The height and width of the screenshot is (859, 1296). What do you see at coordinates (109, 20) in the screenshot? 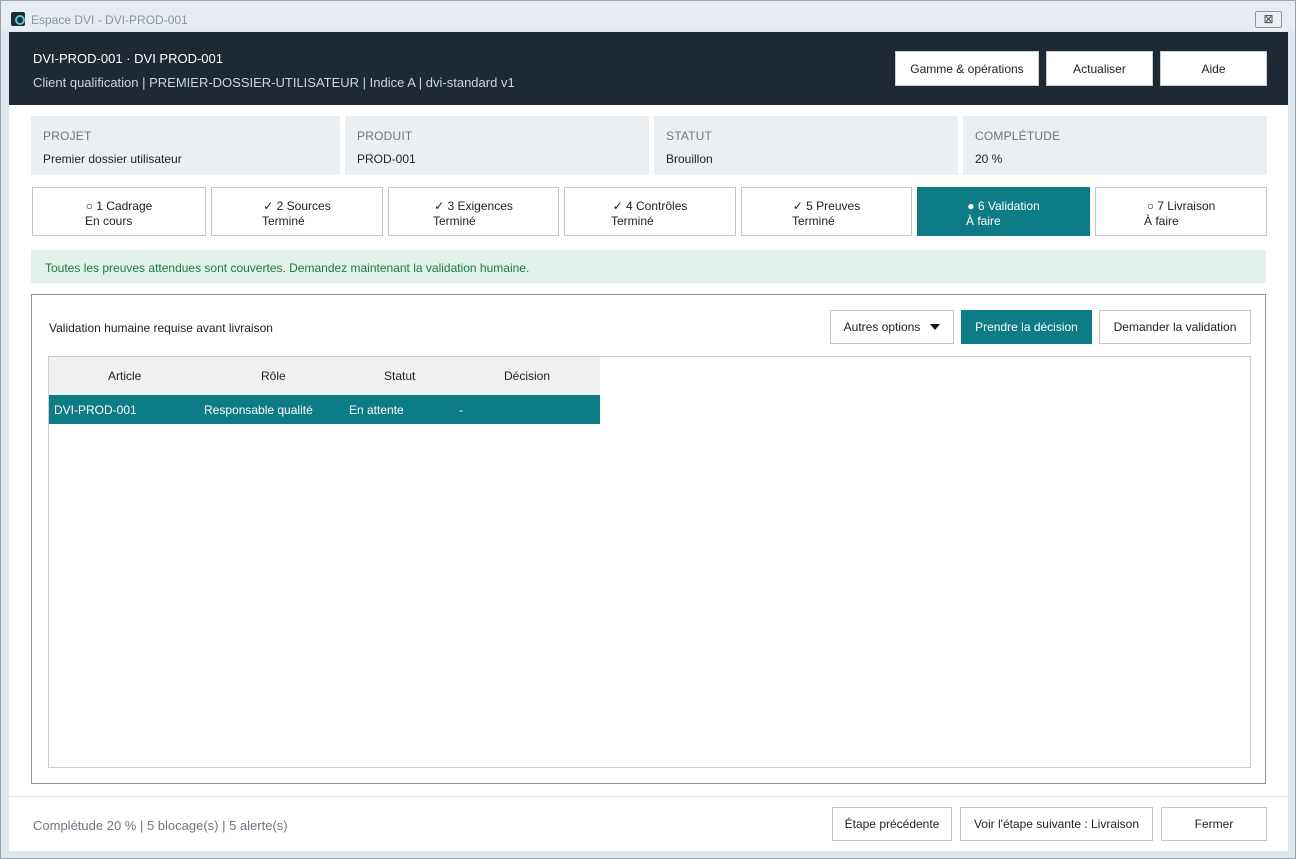
I see `window-title: Espace DVI - DVI-PROD-001` at bounding box center [109, 20].